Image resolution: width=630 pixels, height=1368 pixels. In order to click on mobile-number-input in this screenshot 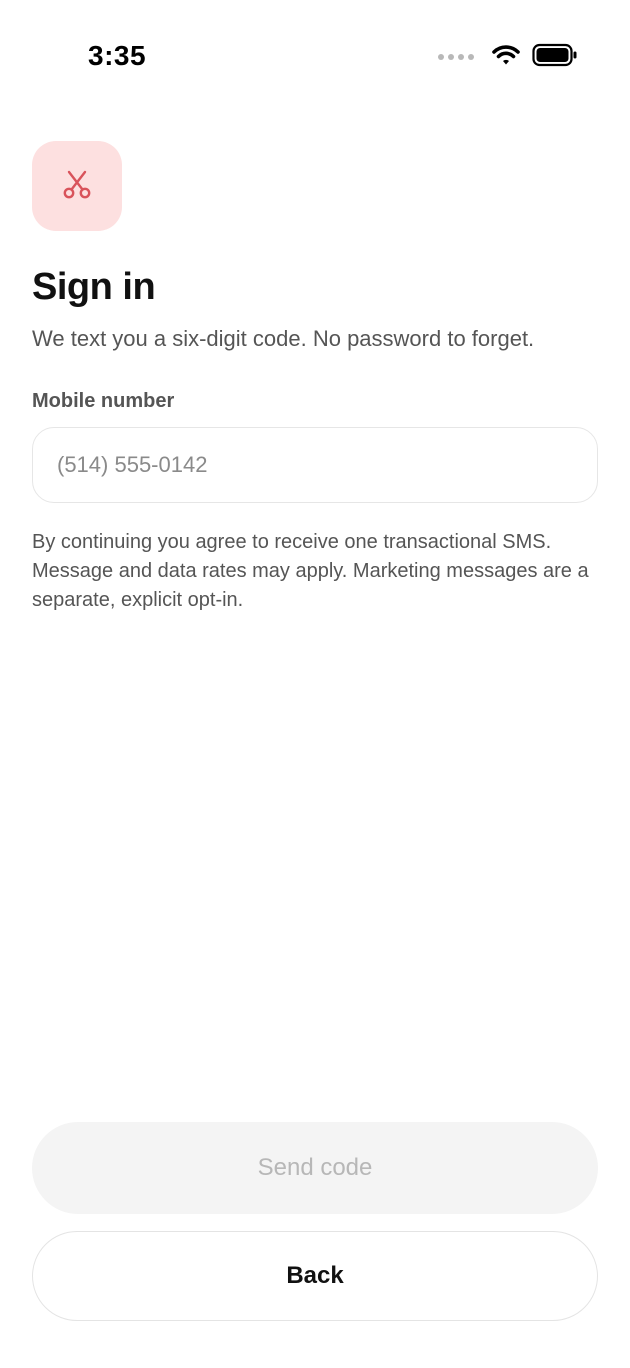, I will do `click(315, 465)`.